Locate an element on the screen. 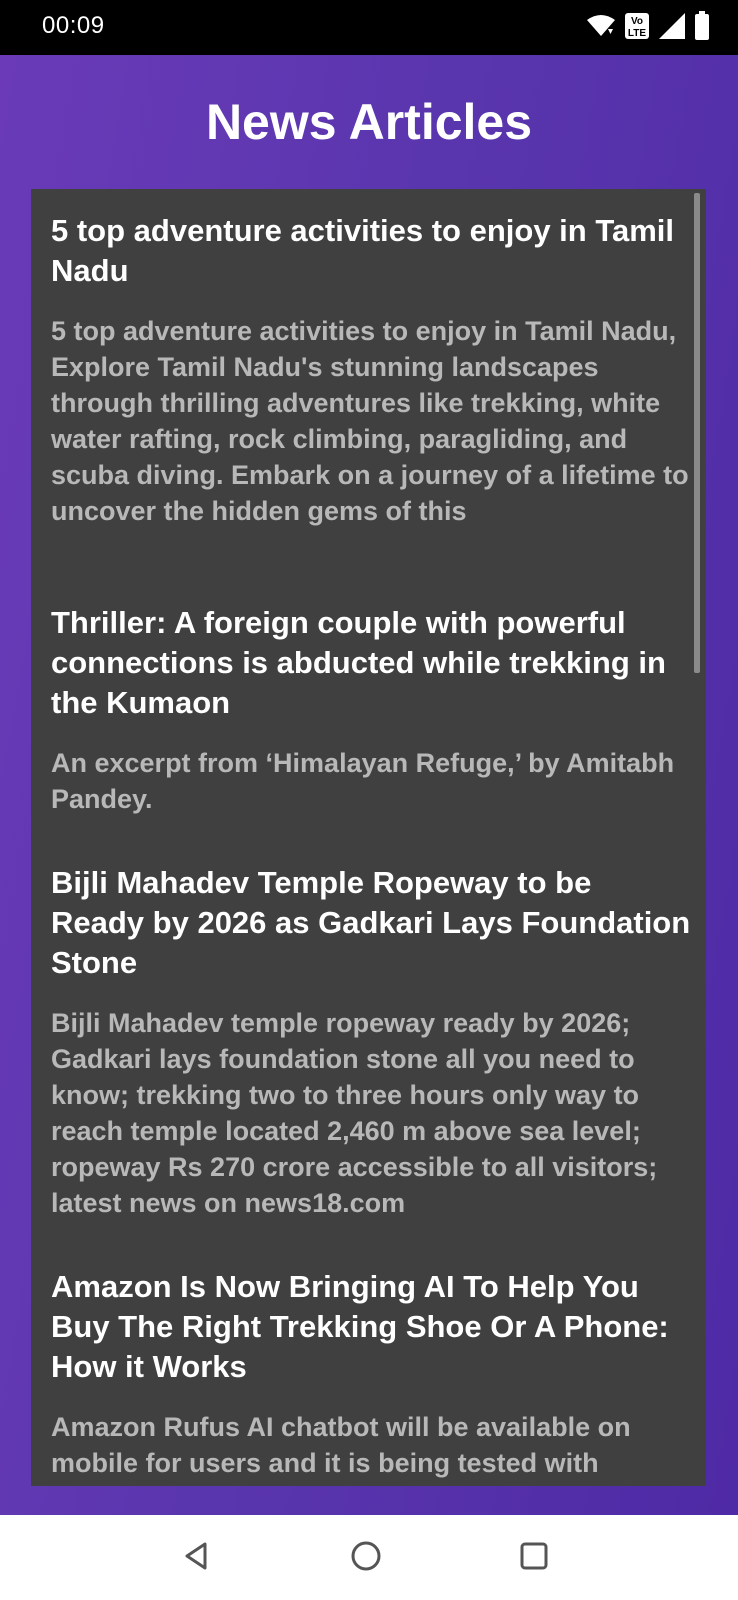 This screenshot has height=1600, width=738. battery-icon is located at coordinates (702, 28).